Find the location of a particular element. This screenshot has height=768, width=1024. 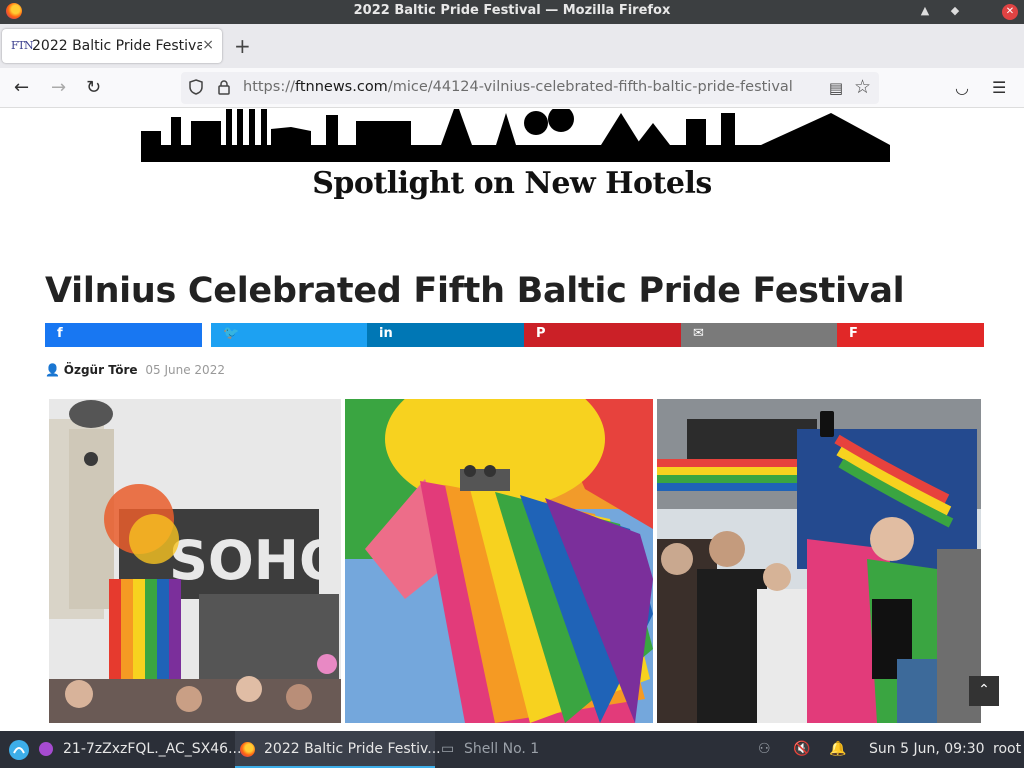

firefox-icon is located at coordinates (247, 749).